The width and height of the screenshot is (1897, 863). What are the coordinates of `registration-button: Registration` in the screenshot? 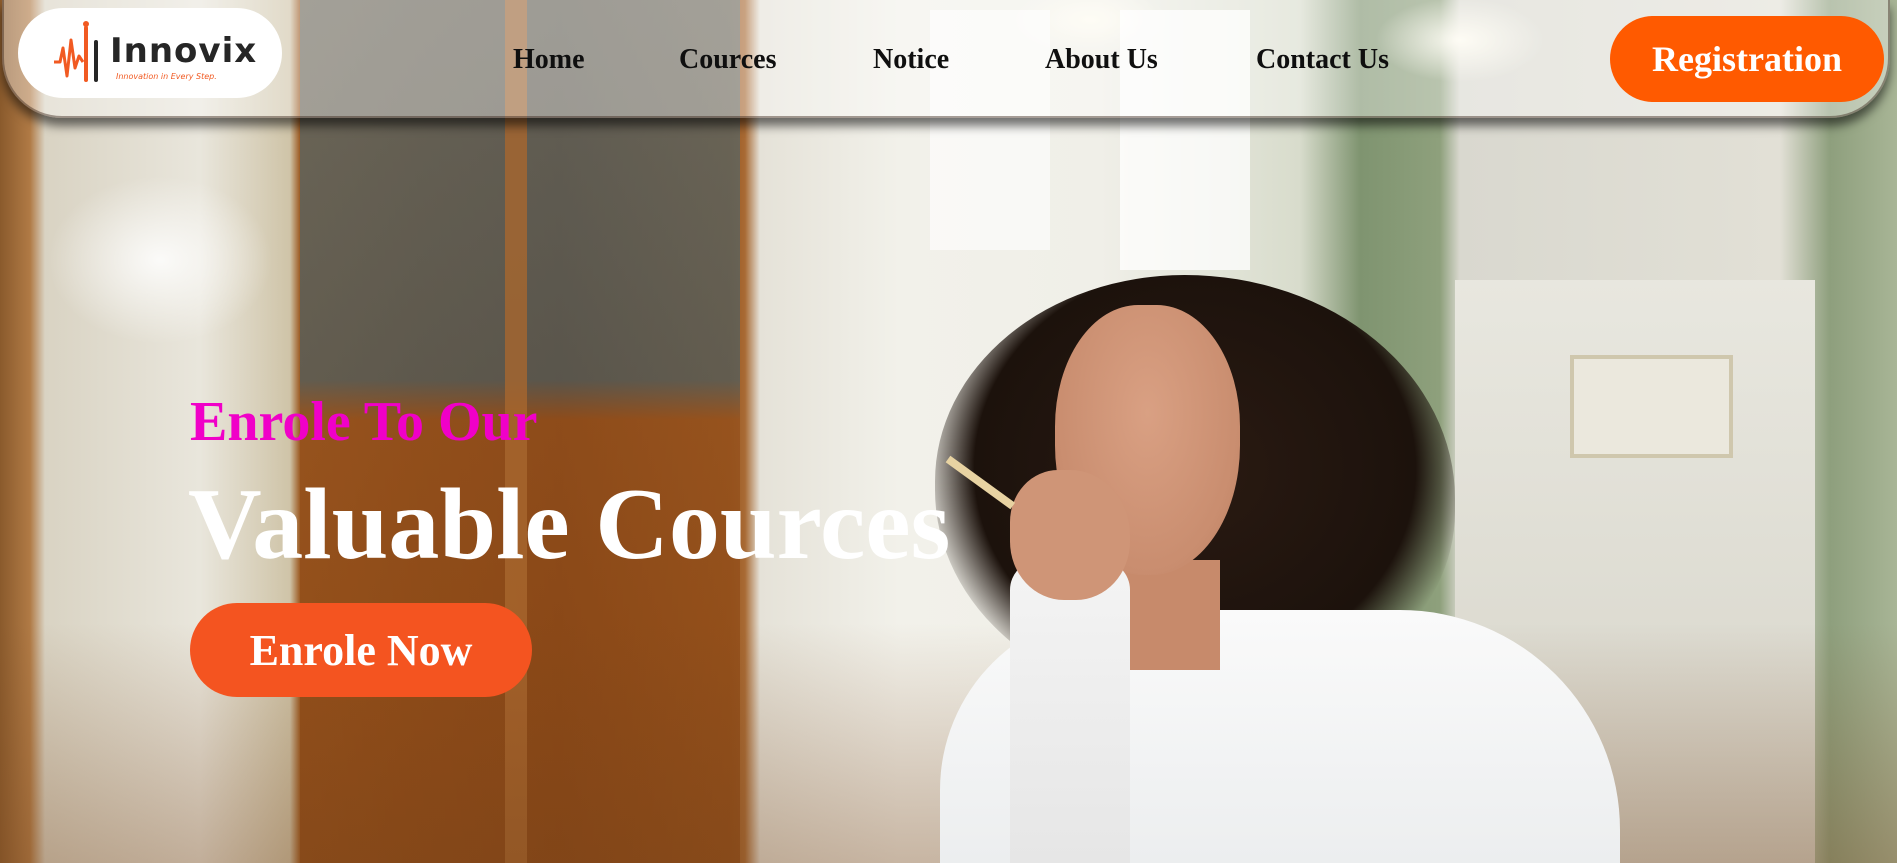 It's located at (1747, 59).